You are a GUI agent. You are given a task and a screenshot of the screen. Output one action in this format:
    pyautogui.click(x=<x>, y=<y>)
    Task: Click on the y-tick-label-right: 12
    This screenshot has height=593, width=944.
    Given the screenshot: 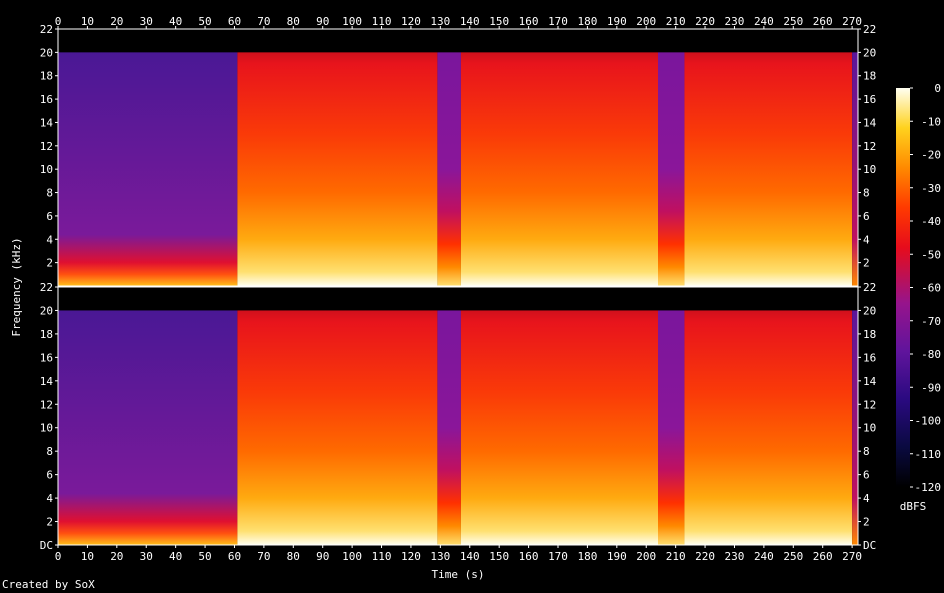 What is the action you would take?
    pyautogui.click(x=869, y=404)
    